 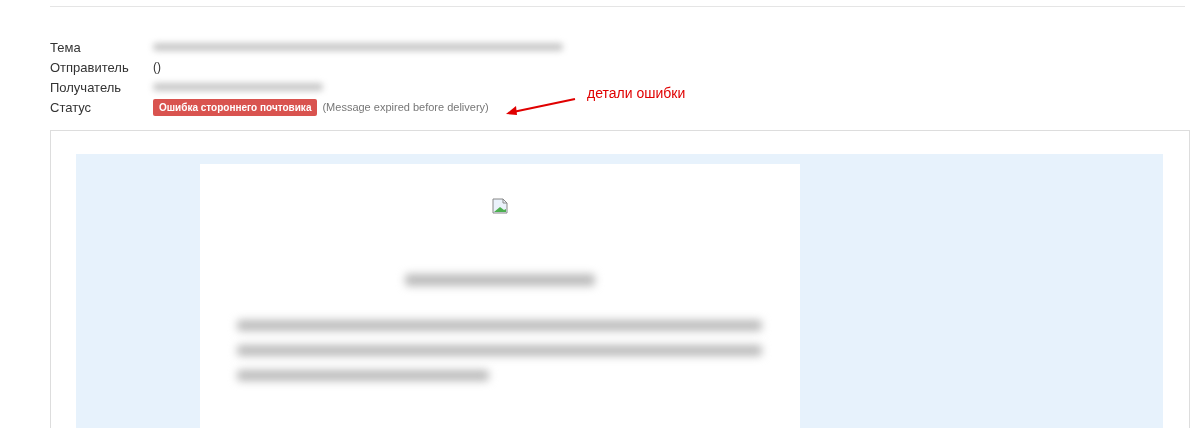 I want to click on field-label: Получатель, so click(x=86, y=87).